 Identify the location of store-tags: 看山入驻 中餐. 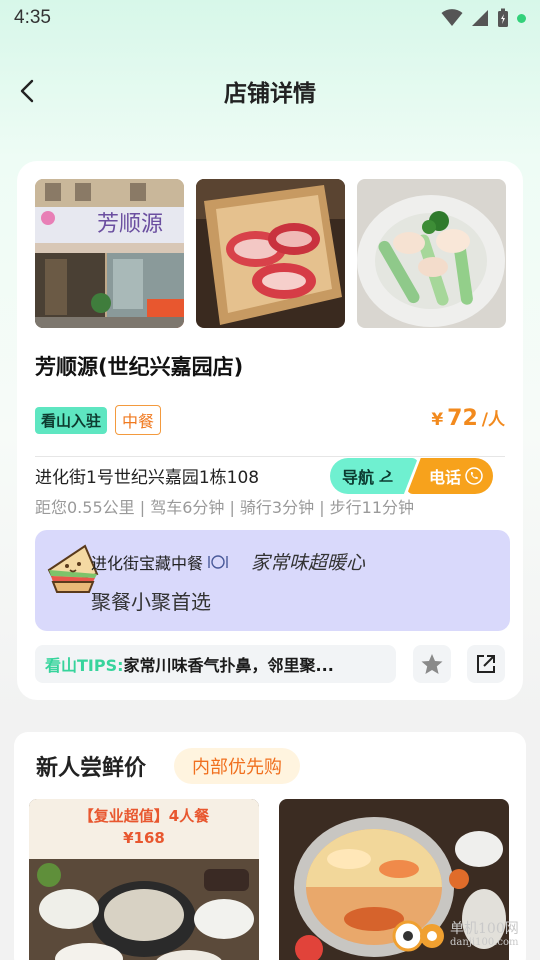
(98, 420).